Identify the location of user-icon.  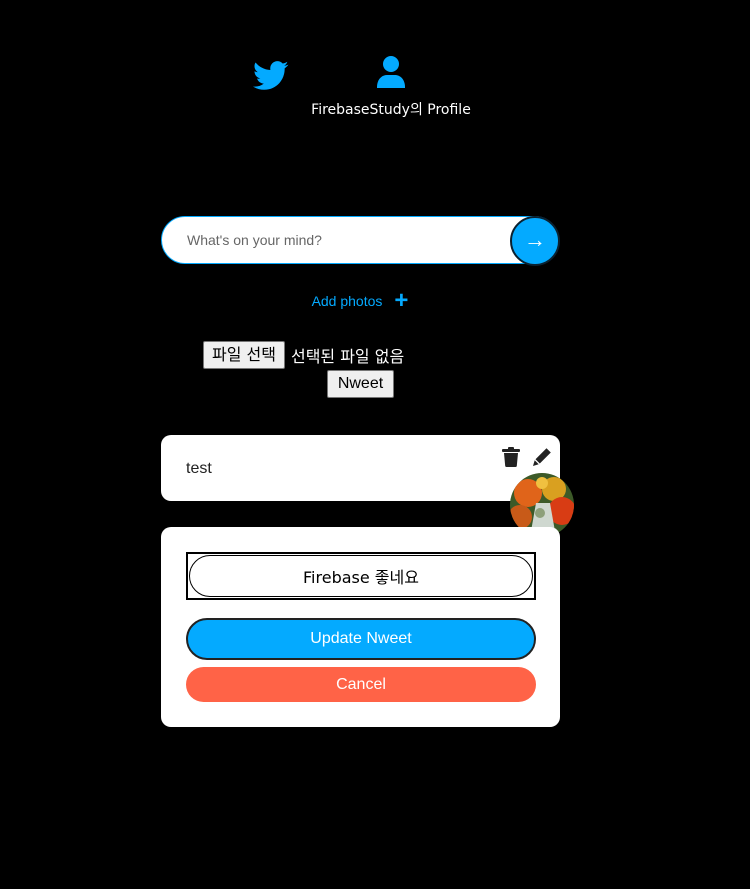
(391, 72).